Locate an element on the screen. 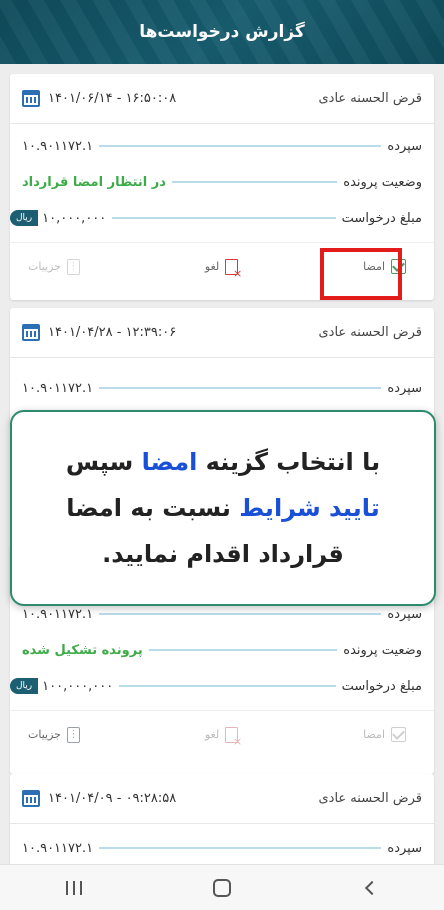  status-value: پرونده تشکیل شده is located at coordinates (82, 650).